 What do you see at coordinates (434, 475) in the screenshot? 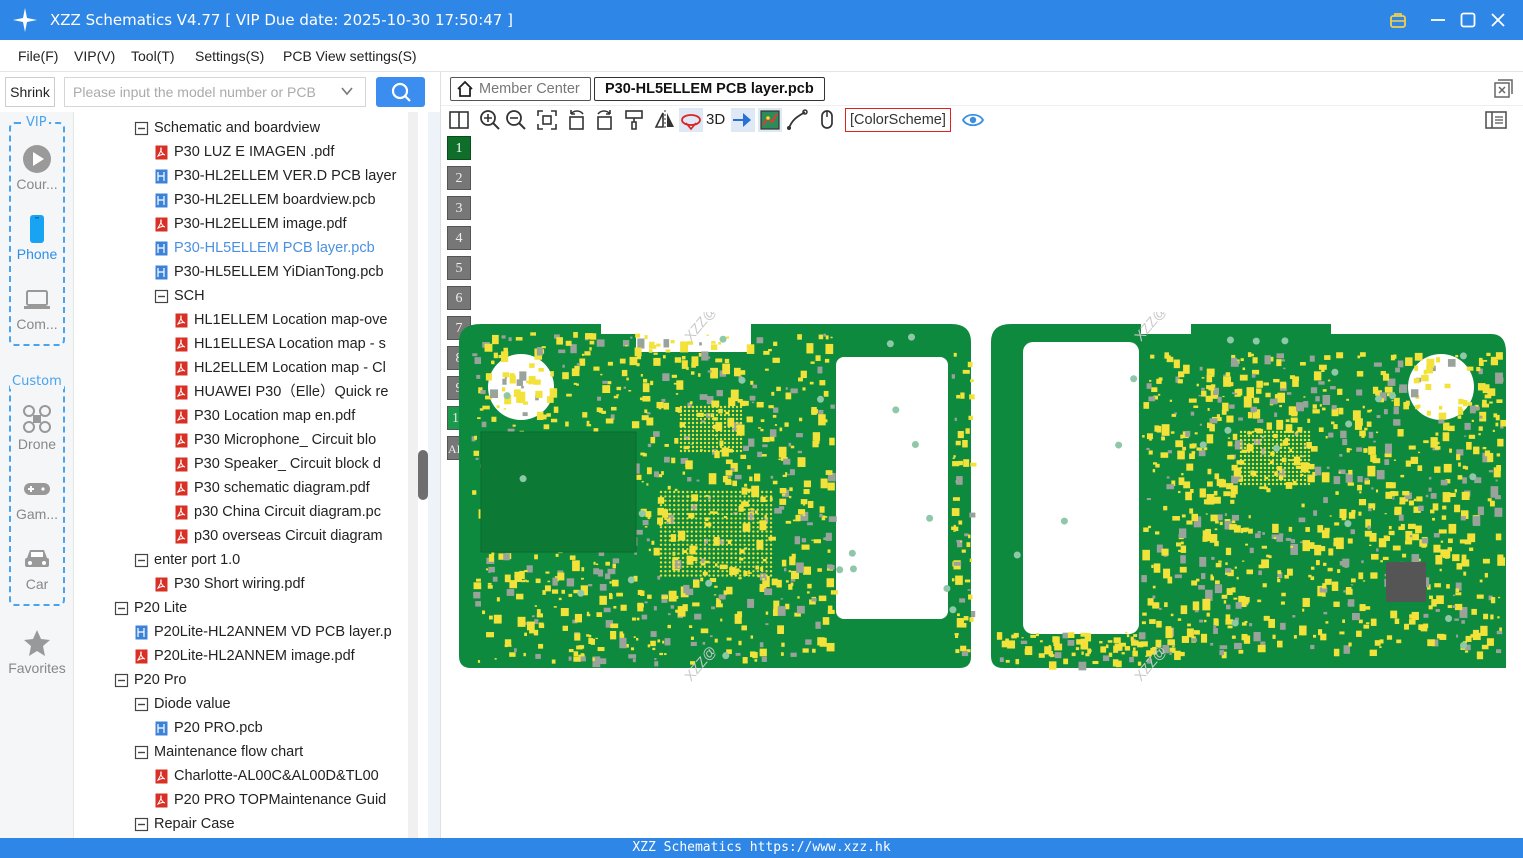
I see `panel-splitter` at bounding box center [434, 475].